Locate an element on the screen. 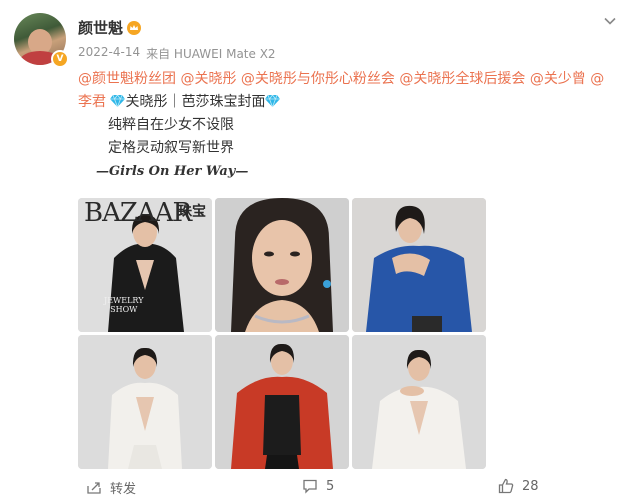 This screenshot has height=503, width=633. photo-magazine-cover: BAZAAR 珠宝 JEWELRY SHOW is located at coordinates (145, 265).